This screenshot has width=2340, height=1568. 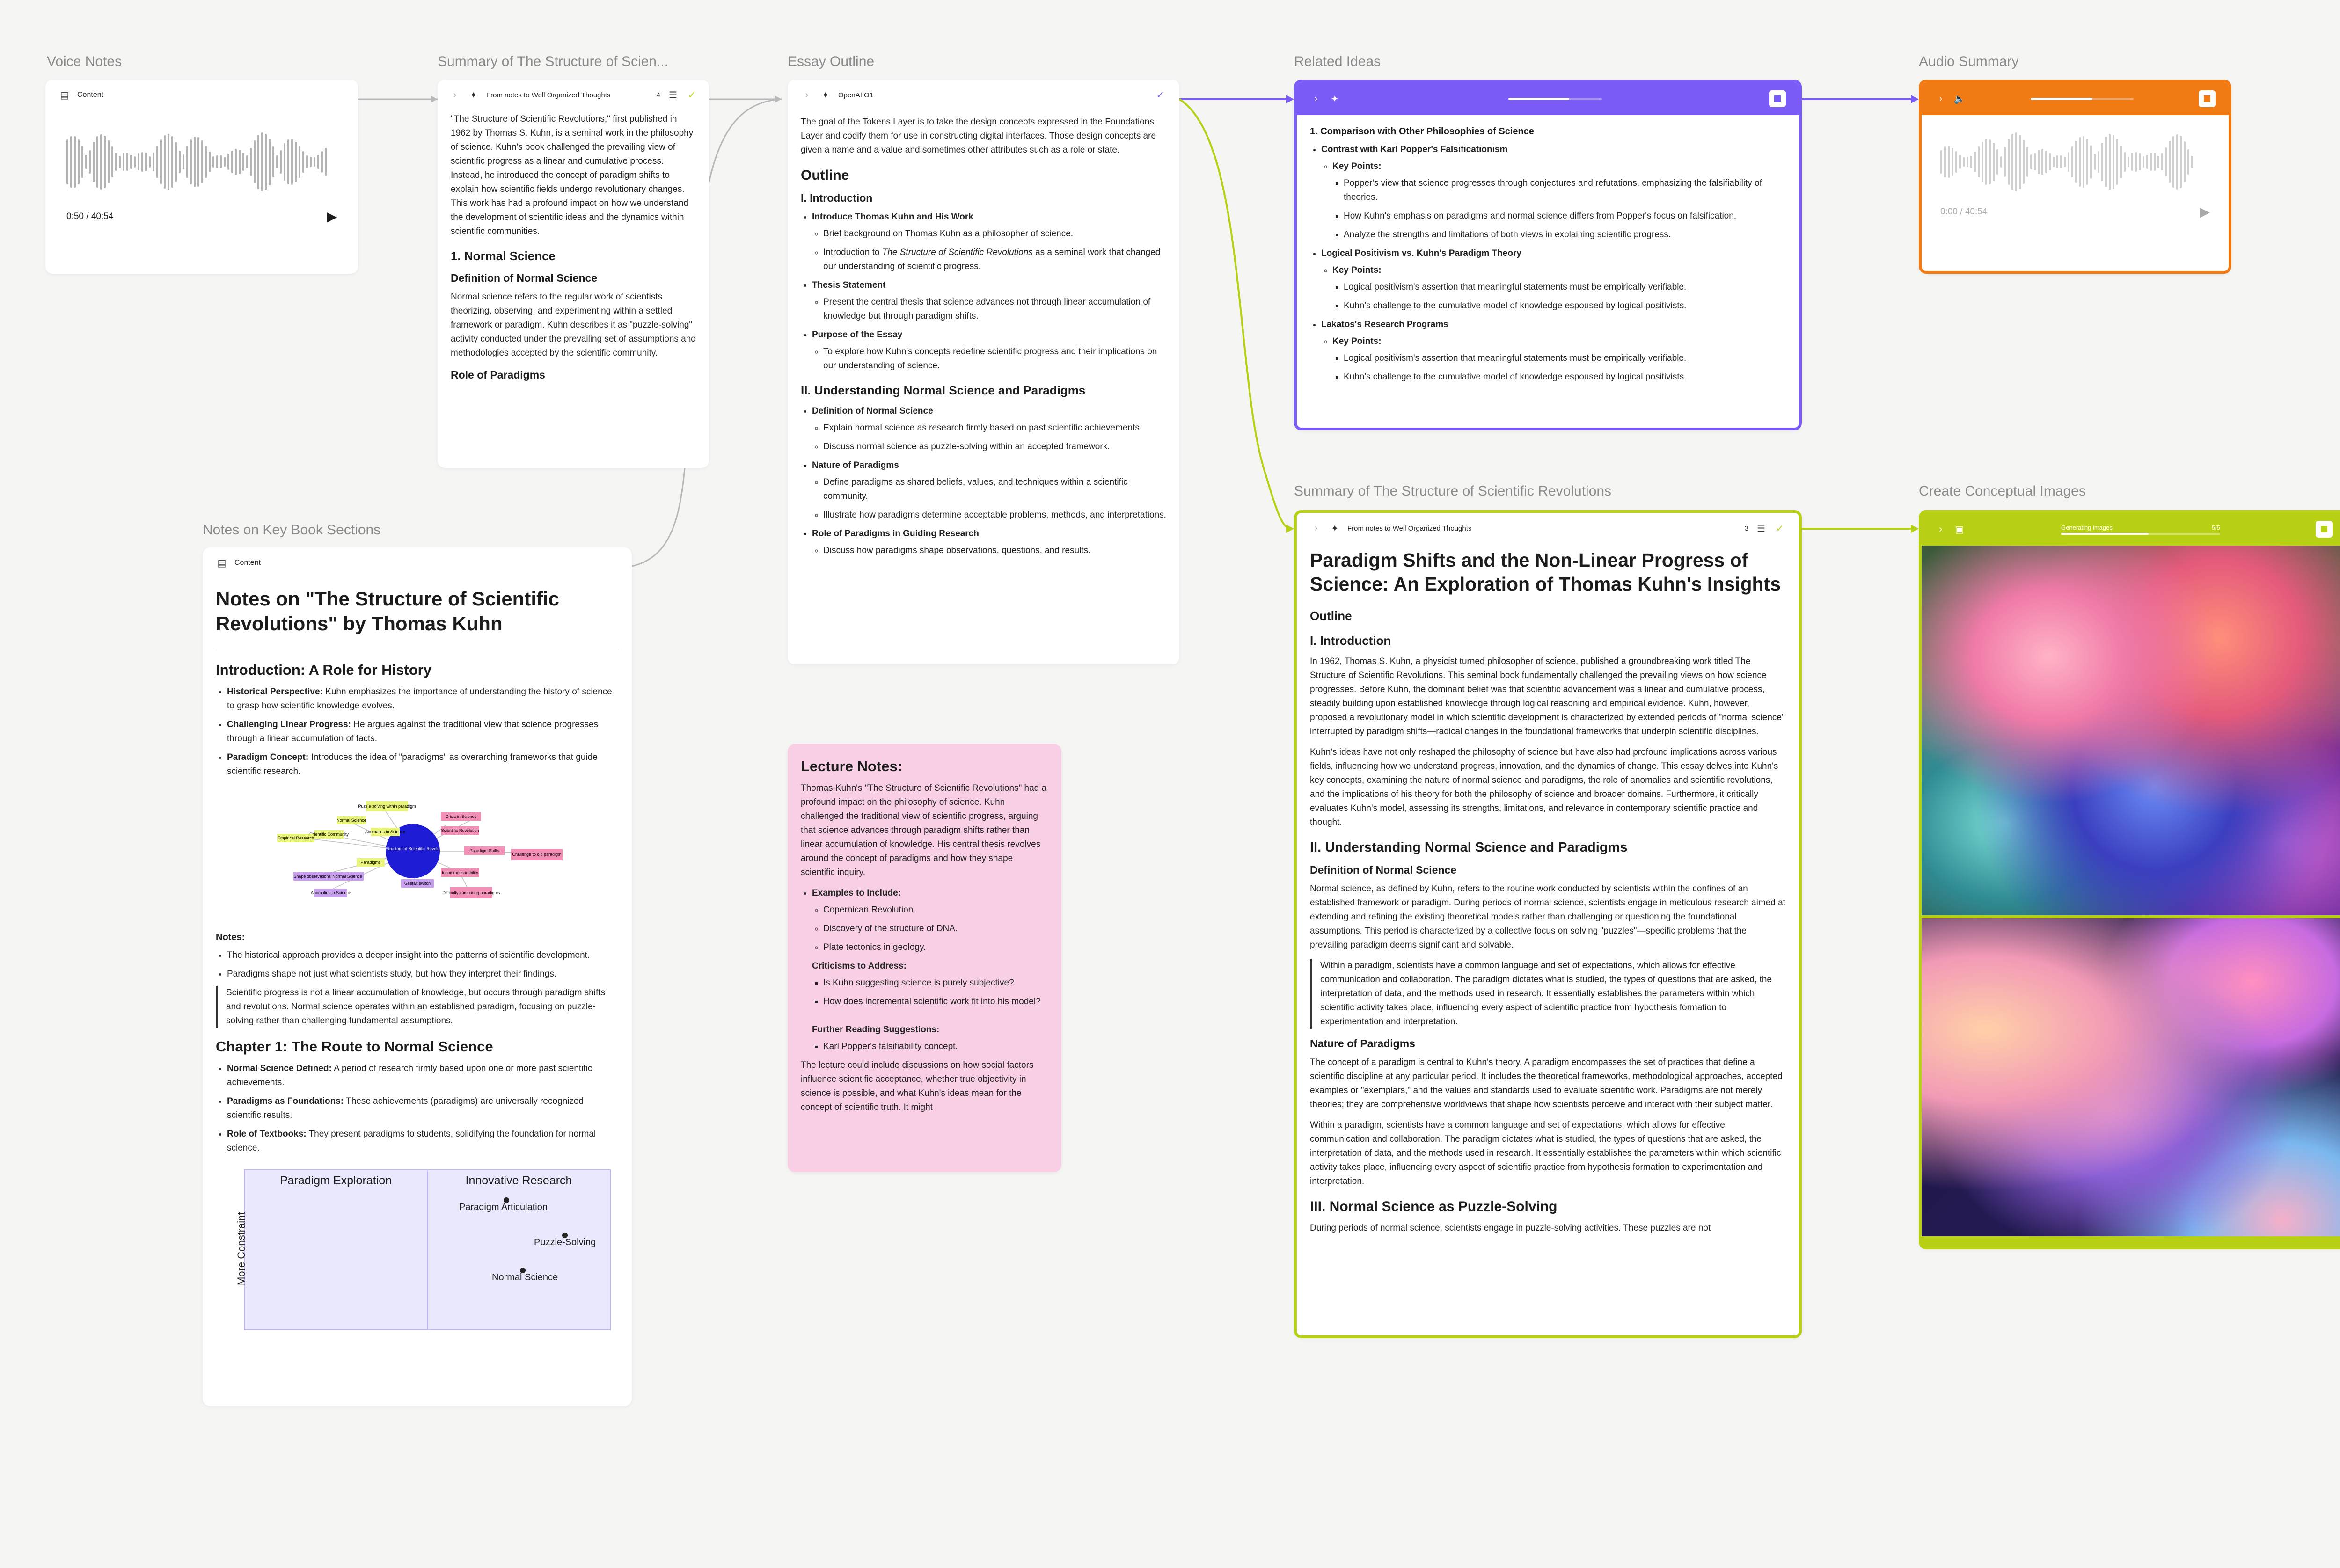 I want to click on images-card: › ▣ Generating images 5/5, so click(x=2129, y=879).